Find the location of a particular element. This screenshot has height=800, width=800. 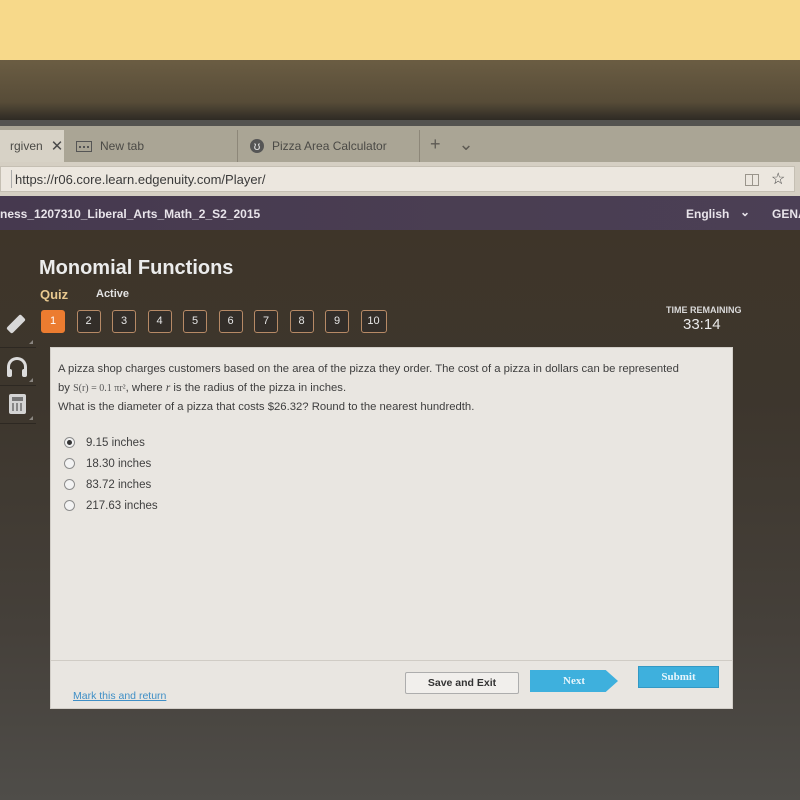

question-navigator: 1 2 3 4 5 6 7 8 9 10 is located at coordinates (219, 321).